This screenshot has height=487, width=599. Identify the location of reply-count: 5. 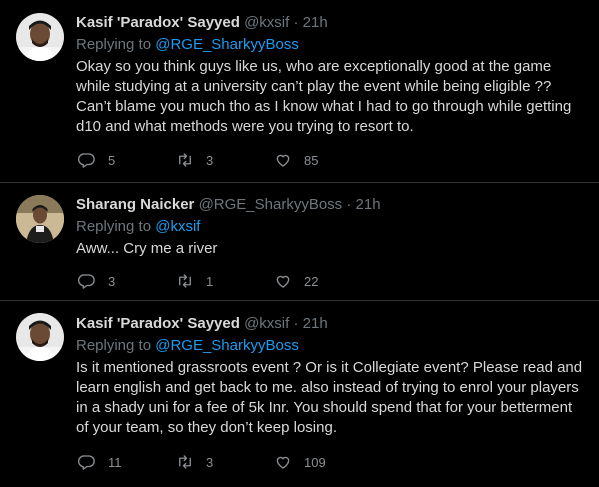
(112, 160).